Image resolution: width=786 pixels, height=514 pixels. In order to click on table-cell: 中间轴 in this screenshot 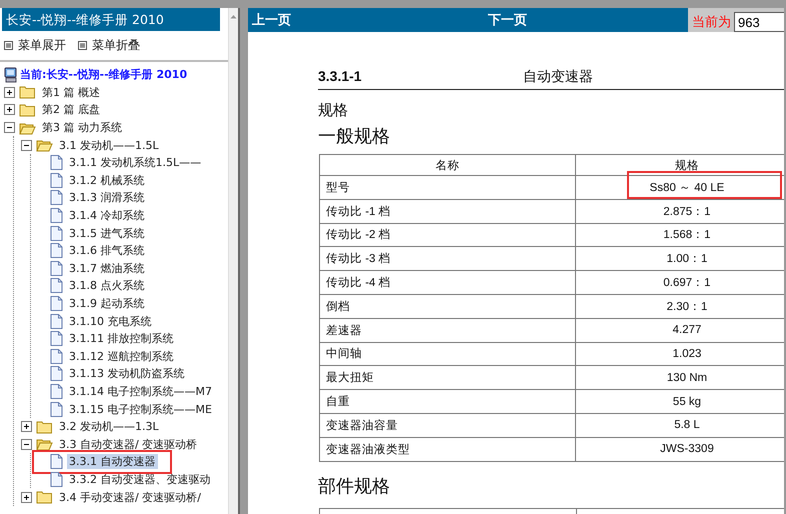, I will do `click(448, 354)`.